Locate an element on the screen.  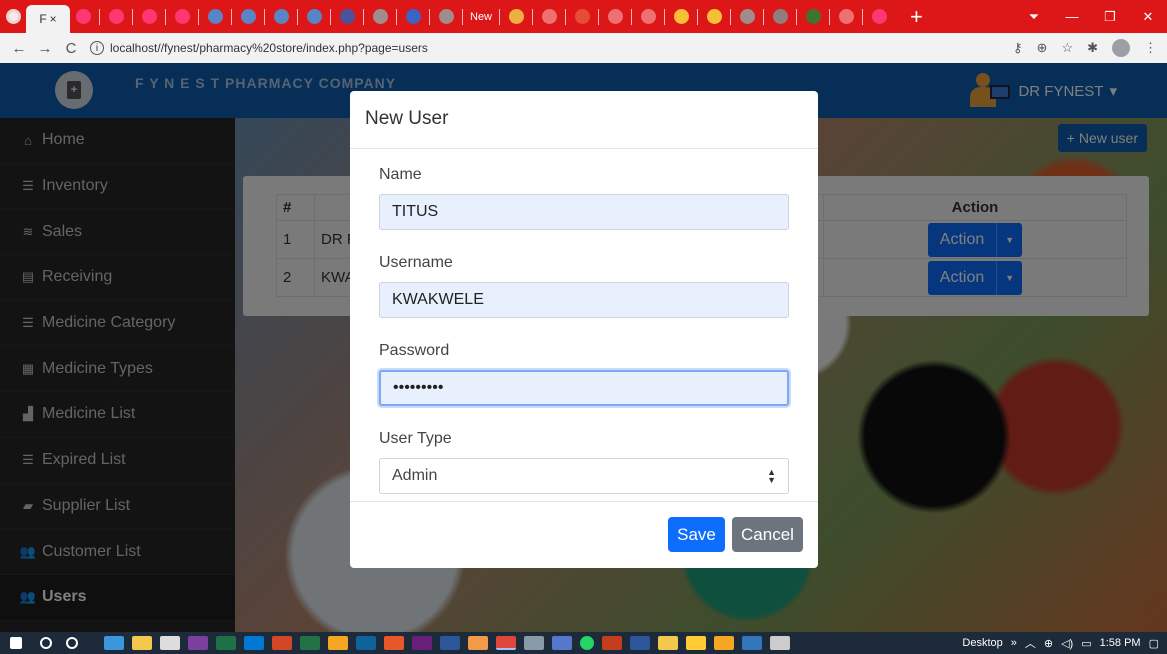
chevron-right-icon: » is located at coordinates (1014, 643).